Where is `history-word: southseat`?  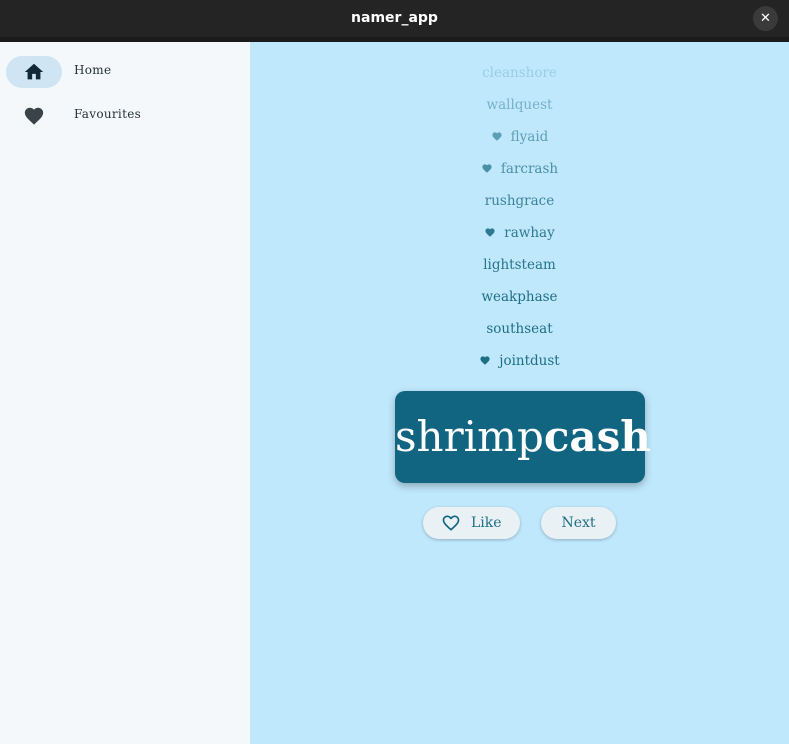 history-word: southseat is located at coordinates (519, 329).